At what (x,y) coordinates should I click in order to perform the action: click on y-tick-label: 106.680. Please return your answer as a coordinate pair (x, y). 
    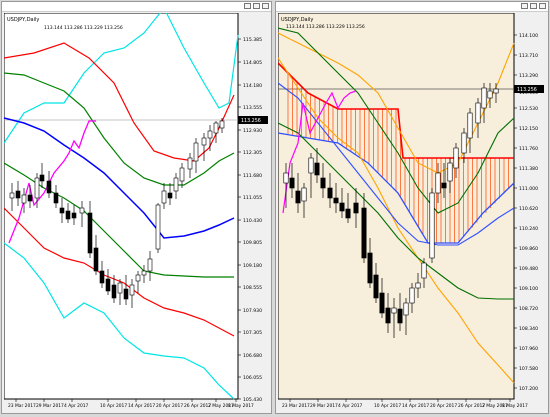
    Looking at the image, I should click on (252, 356).